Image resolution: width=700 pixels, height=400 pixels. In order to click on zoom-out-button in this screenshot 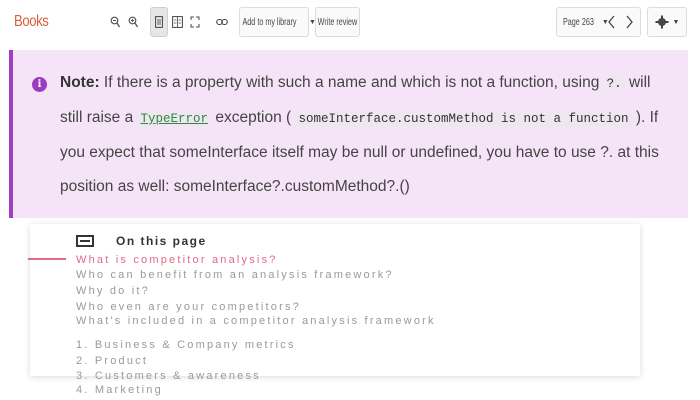, I will do `click(115, 22)`.